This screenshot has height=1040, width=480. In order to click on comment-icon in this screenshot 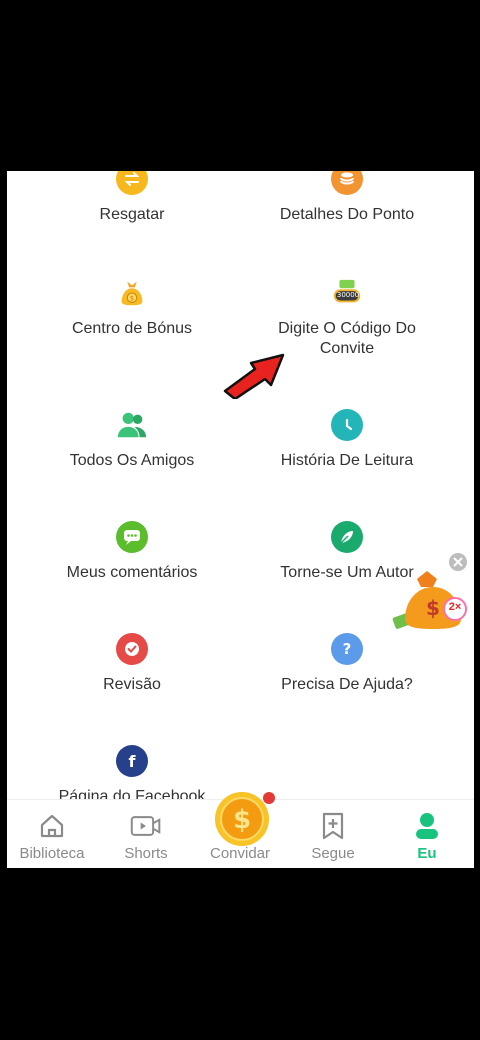, I will do `click(132, 537)`.